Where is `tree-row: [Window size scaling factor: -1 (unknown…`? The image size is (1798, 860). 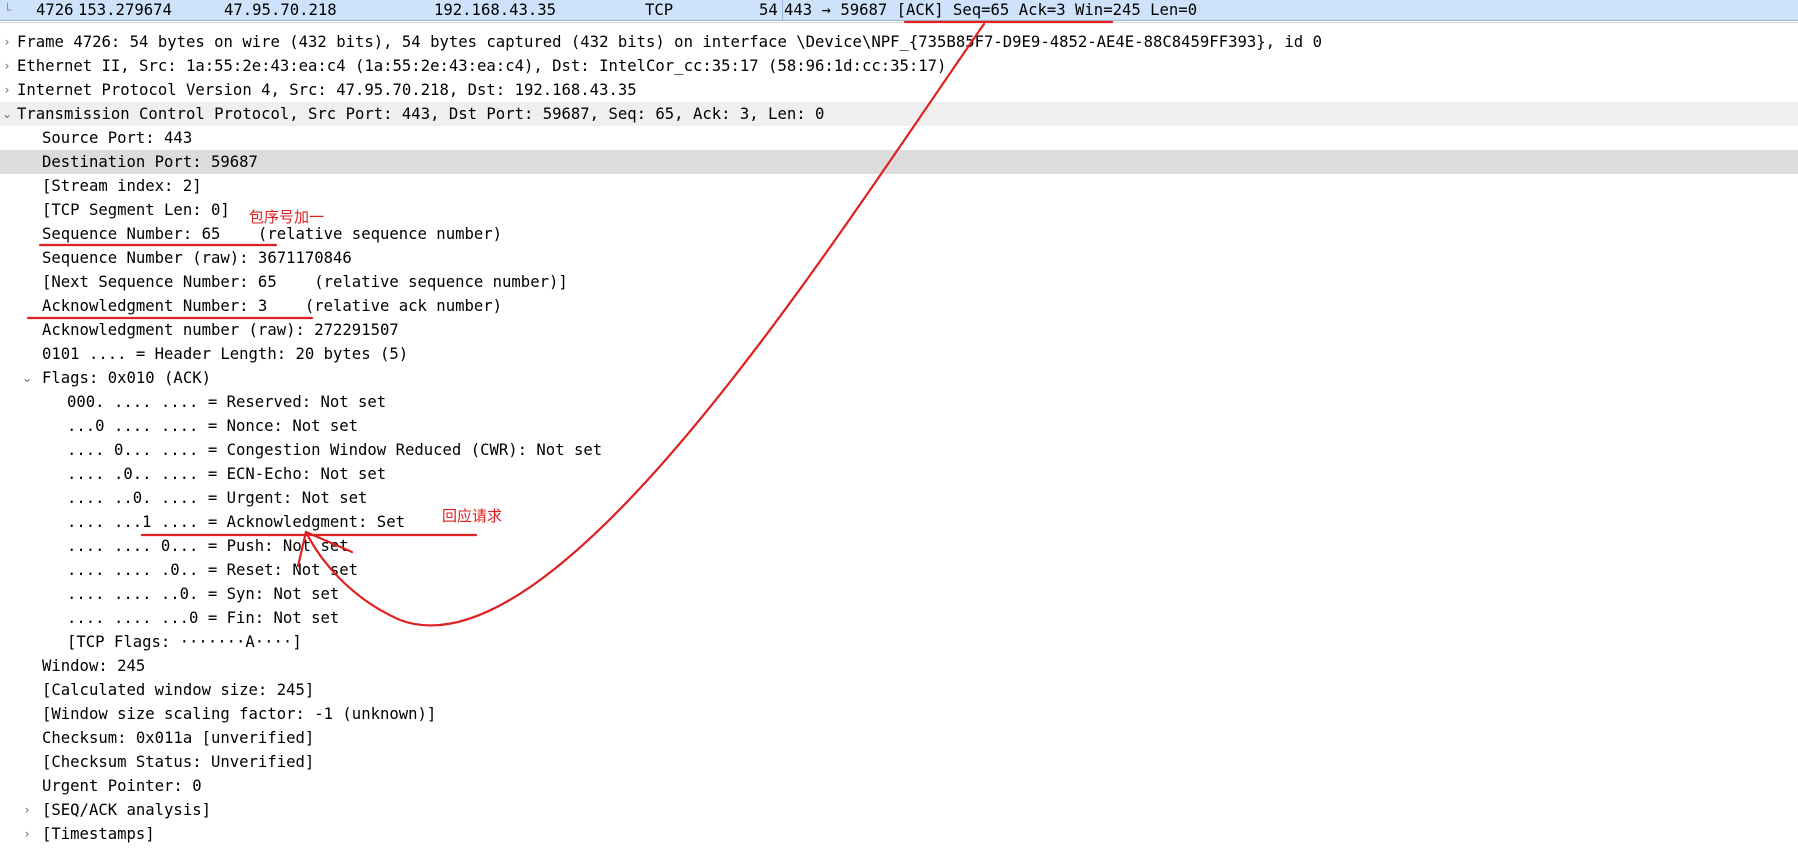 tree-row: [Window size scaling factor: -1 (unknown… is located at coordinates (899, 714).